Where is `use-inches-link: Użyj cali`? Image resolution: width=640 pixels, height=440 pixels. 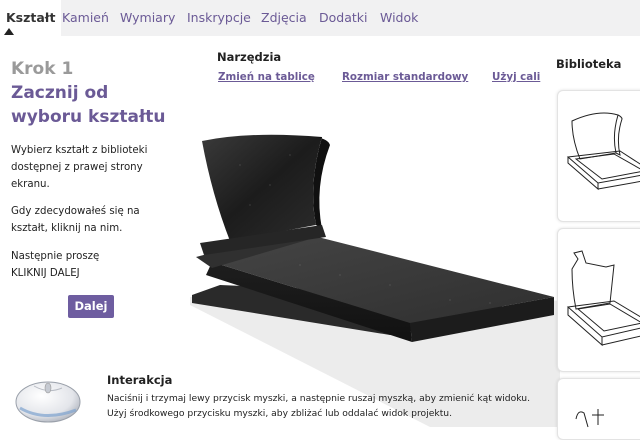
use-inches-link: Użyj cali is located at coordinates (516, 77).